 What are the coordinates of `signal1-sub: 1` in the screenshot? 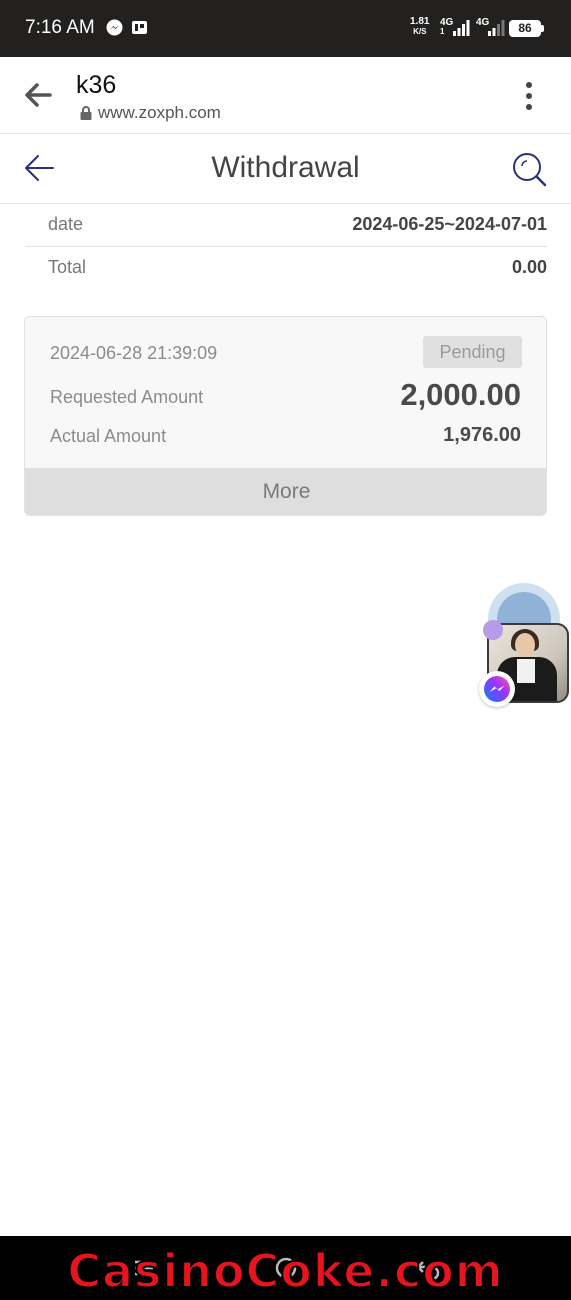 It's located at (442, 31).